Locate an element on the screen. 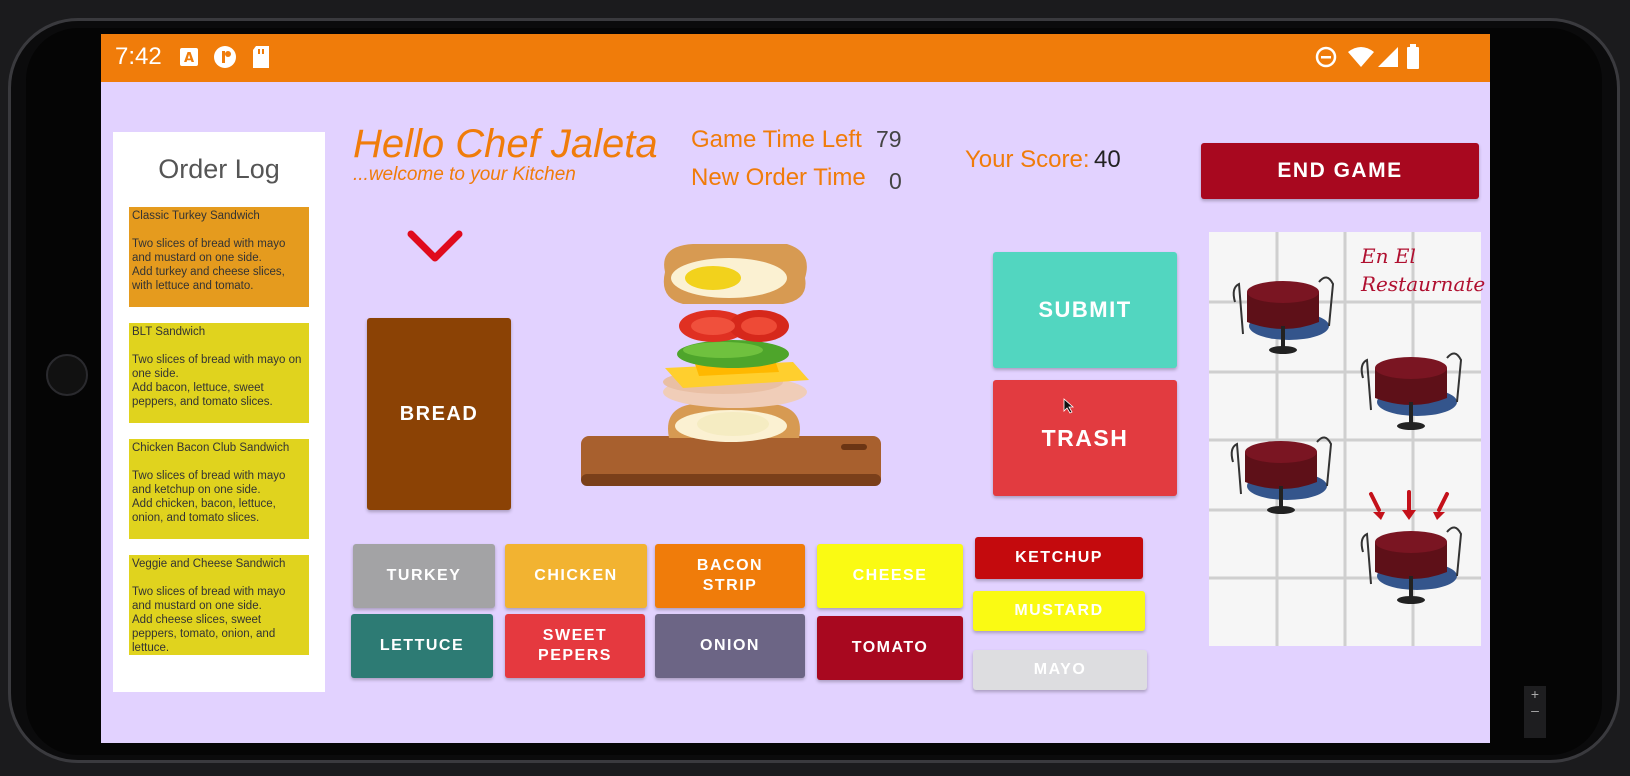 Image resolution: width=1630 pixels, height=776 pixels. svg-text: A is located at coordinates (189, 58).